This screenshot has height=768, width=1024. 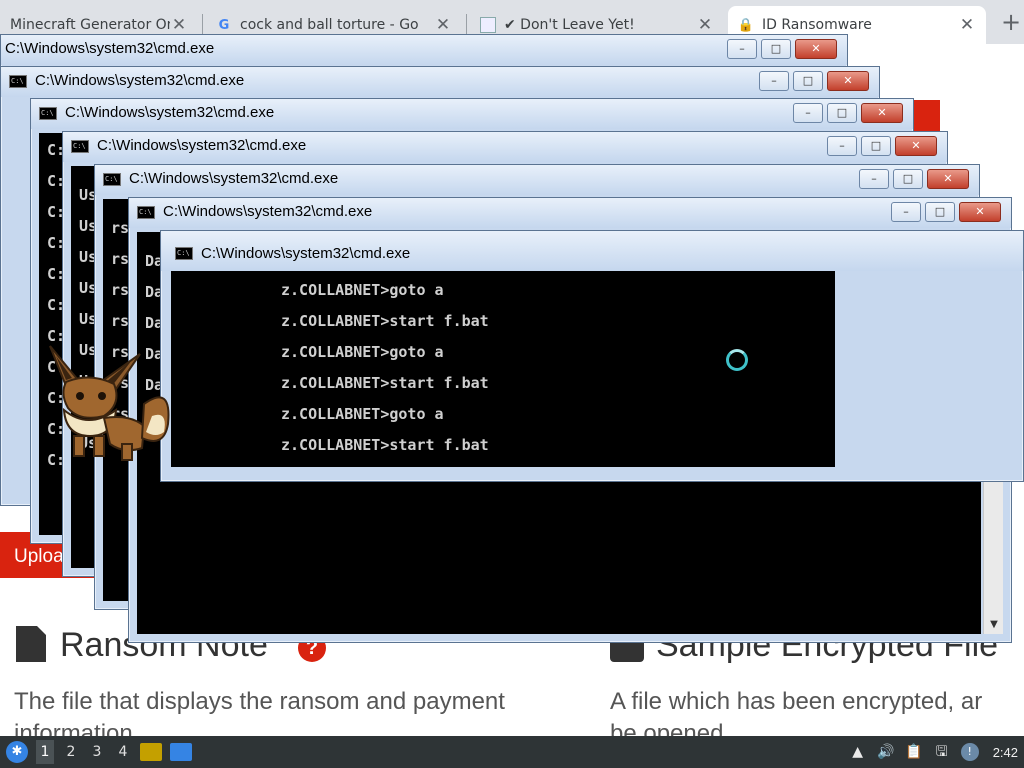 What do you see at coordinates (151, 752) in the screenshot?
I see `file-manager-icon` at bounding box center [151, 752].